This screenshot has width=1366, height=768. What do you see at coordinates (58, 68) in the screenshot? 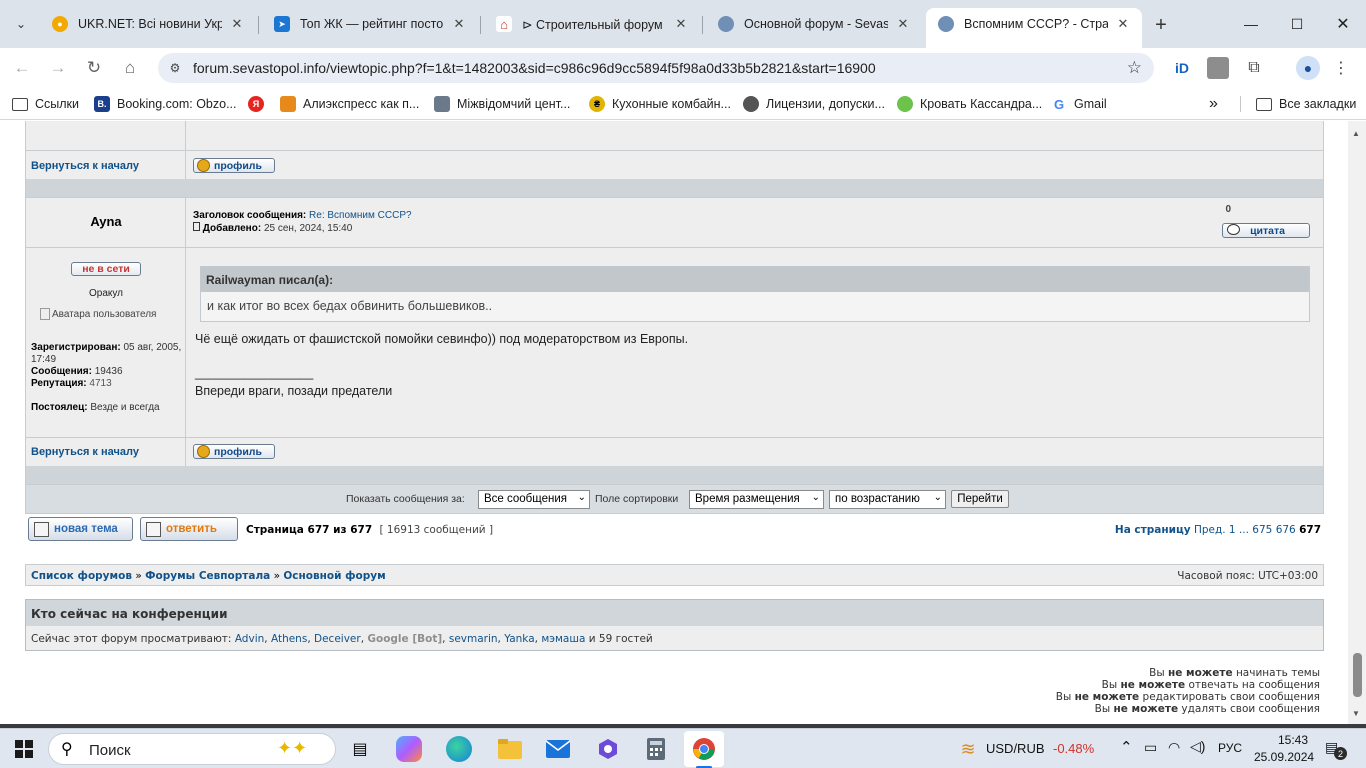
I see `forward-icon: →` at bounding box center [58, 68].